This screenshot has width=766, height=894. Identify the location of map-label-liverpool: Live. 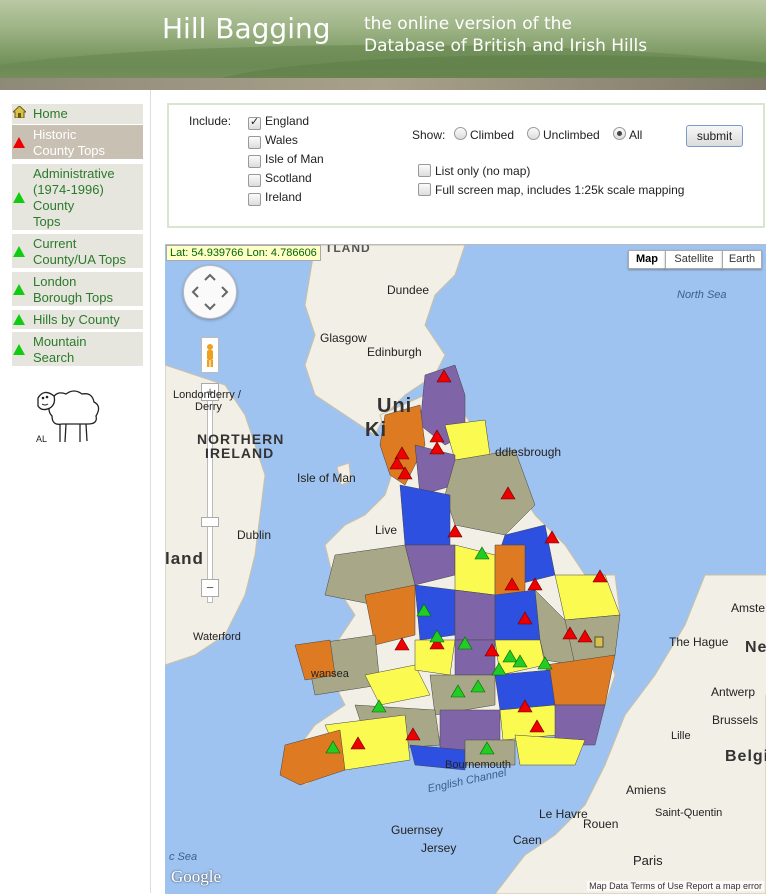
(386, 530).